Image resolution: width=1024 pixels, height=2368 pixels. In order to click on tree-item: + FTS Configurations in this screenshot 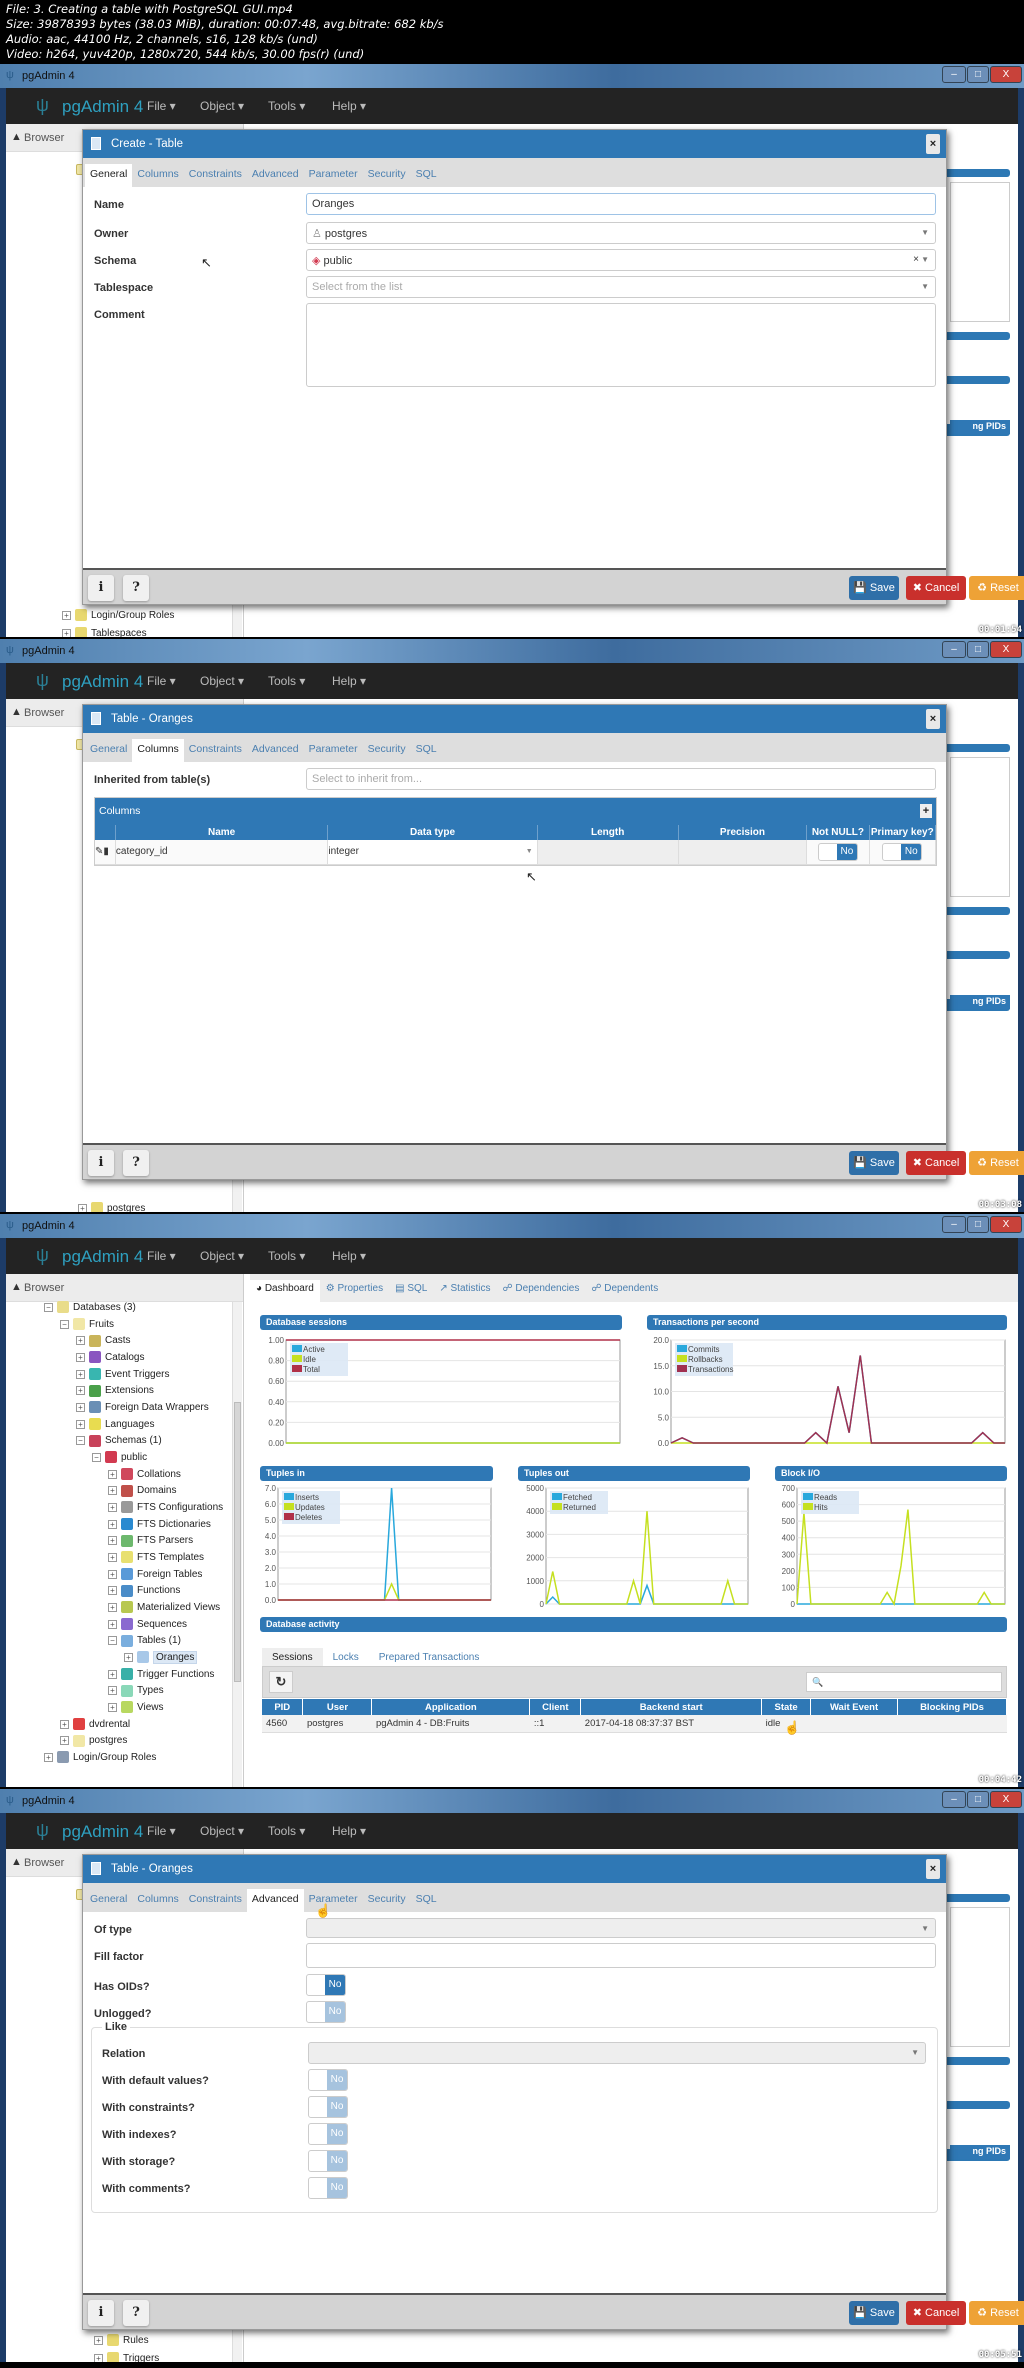, I will do `click(165, 1508)`.